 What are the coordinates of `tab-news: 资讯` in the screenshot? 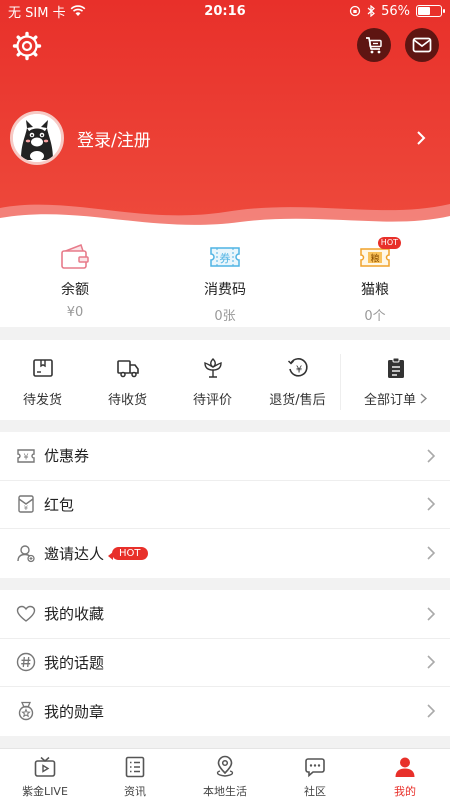 It's located at (135, 774).